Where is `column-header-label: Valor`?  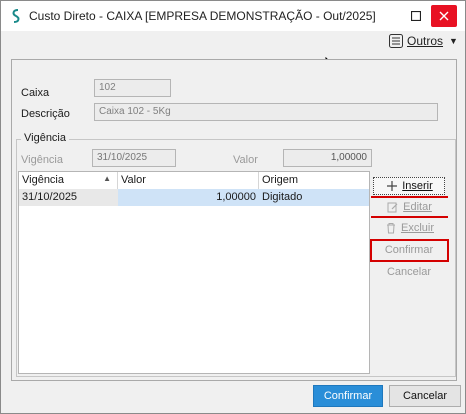 column-header-label: Valor is located at coordinates (133, 180).